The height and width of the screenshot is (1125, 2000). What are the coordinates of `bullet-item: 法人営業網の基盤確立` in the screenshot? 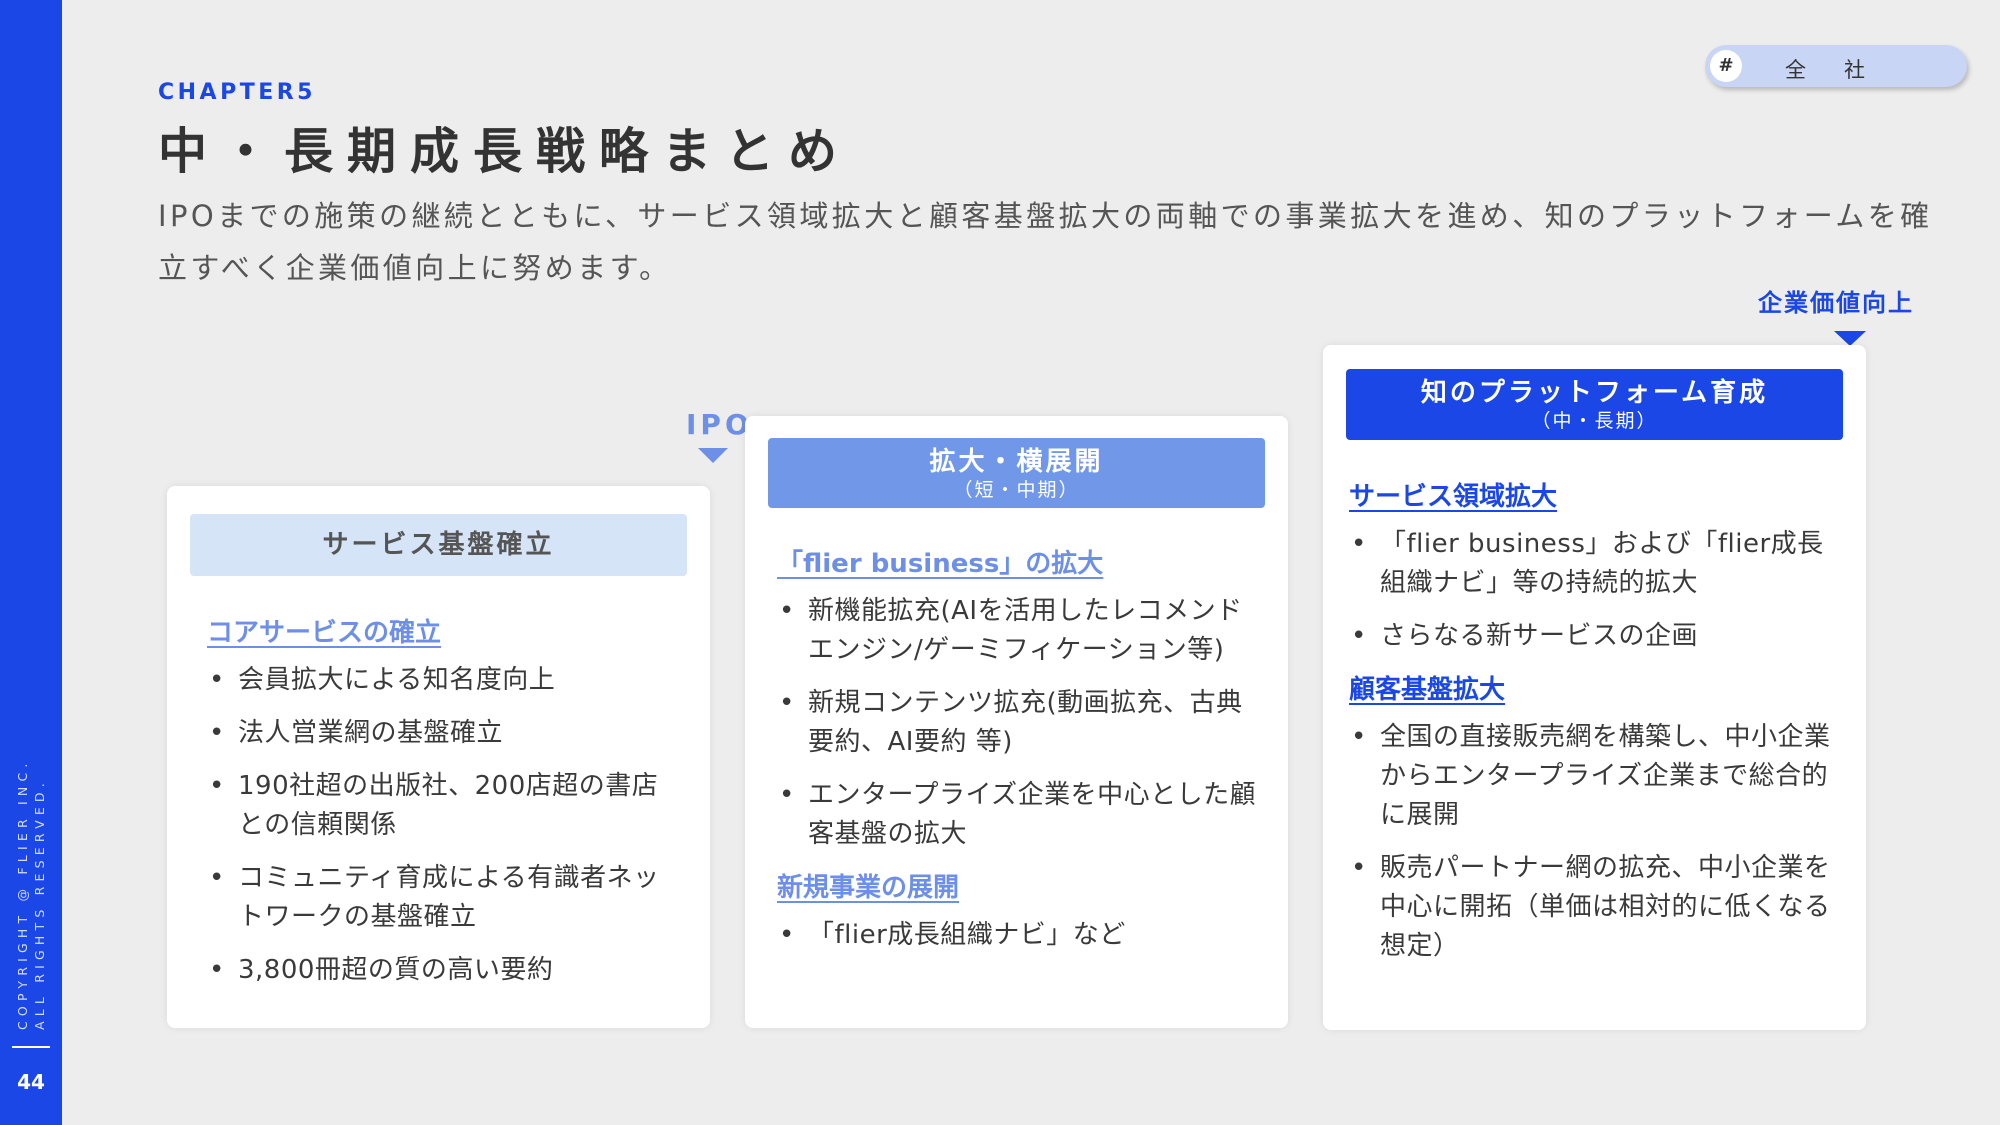 It's located at (443, 733).